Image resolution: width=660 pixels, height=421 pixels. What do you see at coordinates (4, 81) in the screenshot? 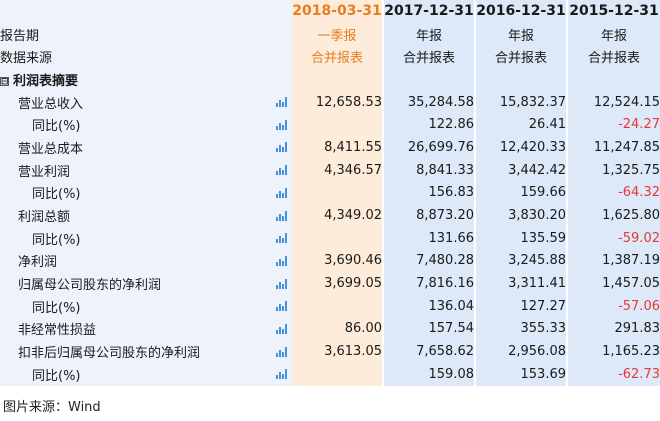
I see `collapse-toggle-icon: ⊟` at bounding box center [4, 81].